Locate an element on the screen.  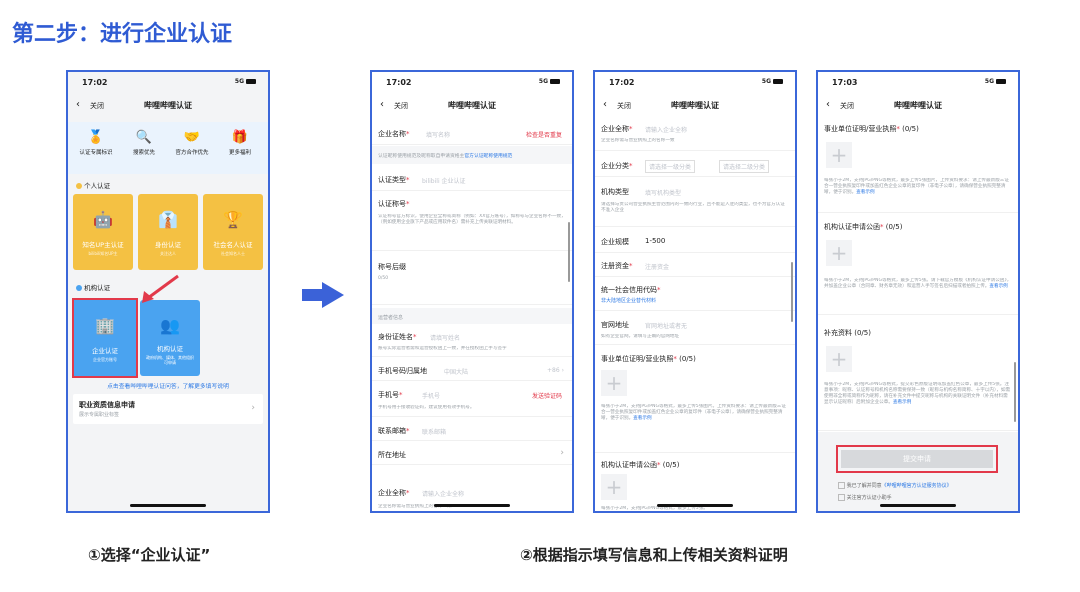
check-duplicate-button: 检查是否重复 is located at coordinates (544, 134).